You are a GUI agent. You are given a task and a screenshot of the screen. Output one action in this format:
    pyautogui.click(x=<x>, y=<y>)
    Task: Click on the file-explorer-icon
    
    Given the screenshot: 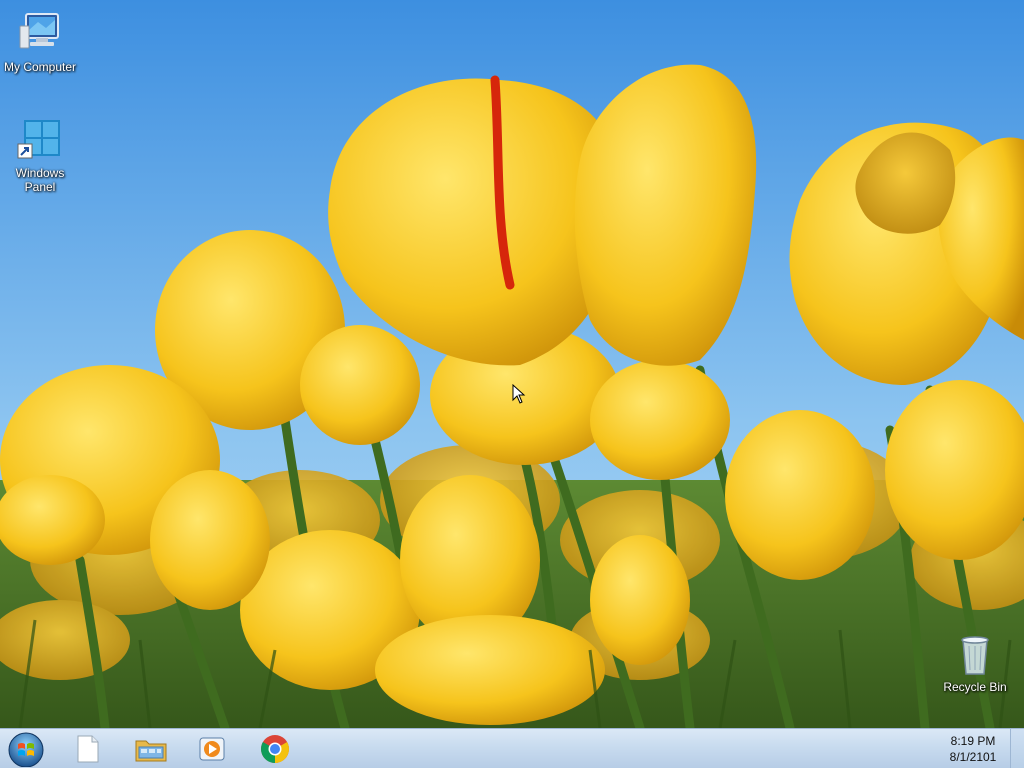 What is the action you would take?
    pyautogui.click(x=151, y=751)
    